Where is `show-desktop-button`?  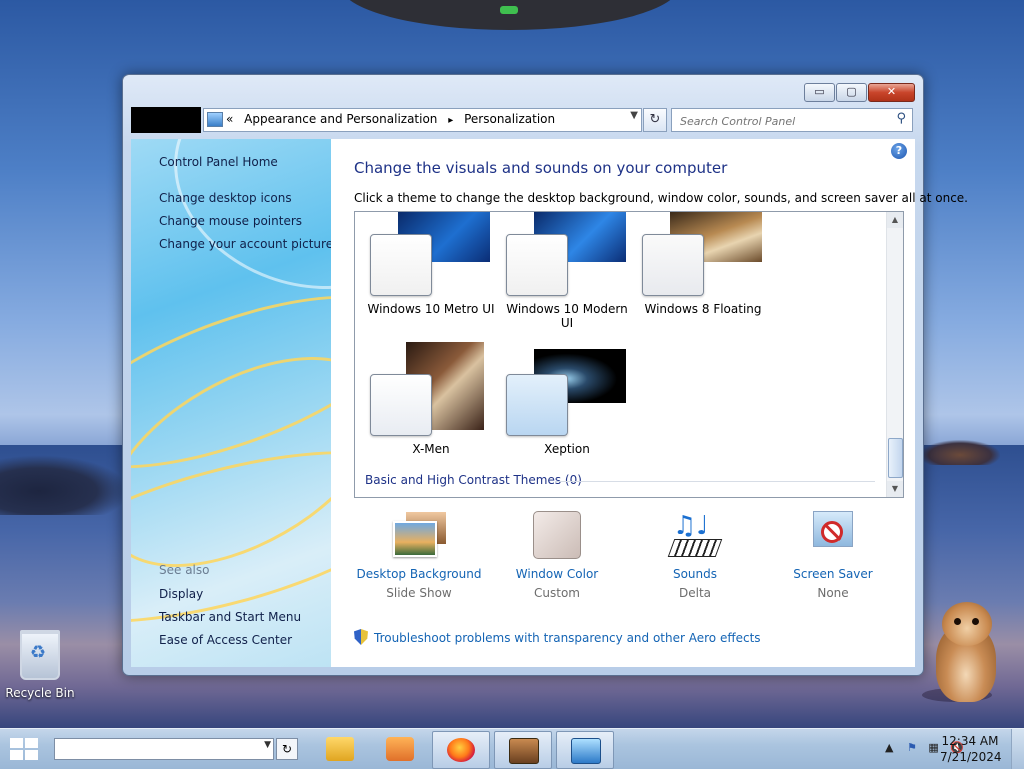
show-desktop-button is located at coordinates (1017, 749).